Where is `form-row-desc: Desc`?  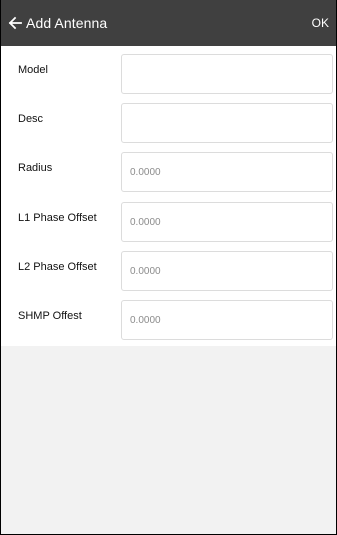 form-row-desc: Desc is located at coordinates (168, 119).